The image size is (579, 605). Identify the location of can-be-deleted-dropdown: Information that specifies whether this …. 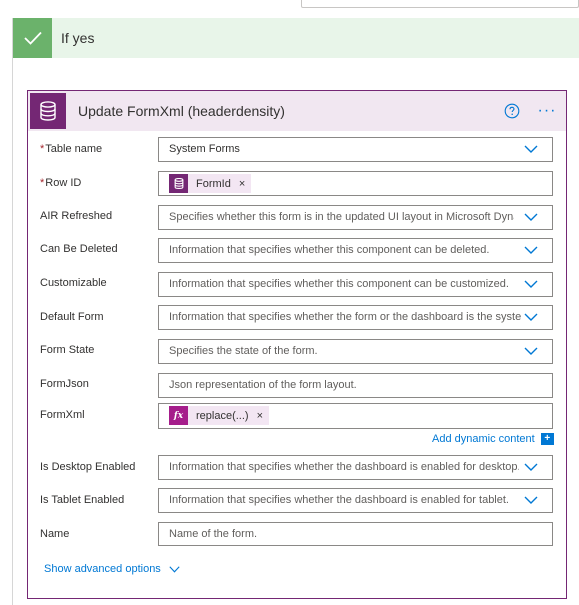
(355, 250).